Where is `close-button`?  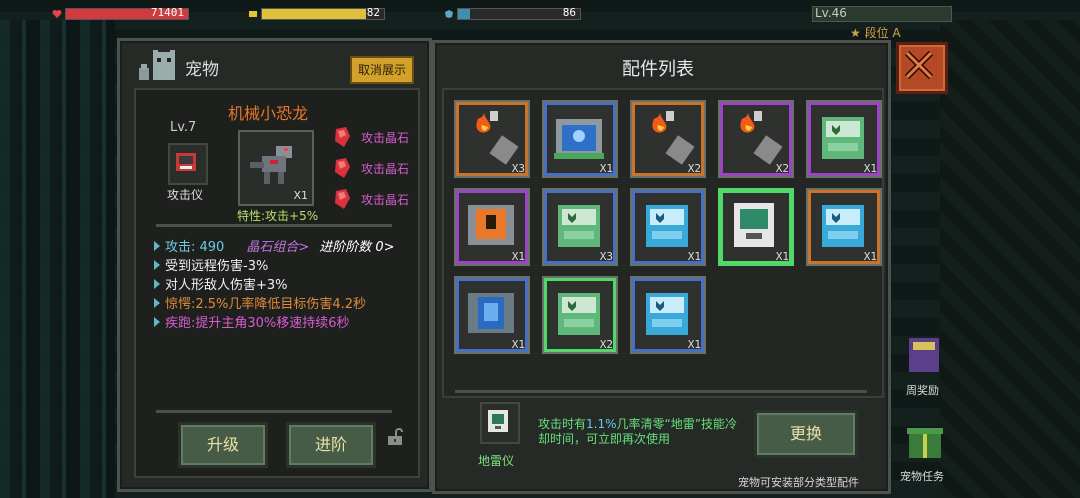
close-button is located at coordinates (922, 68).